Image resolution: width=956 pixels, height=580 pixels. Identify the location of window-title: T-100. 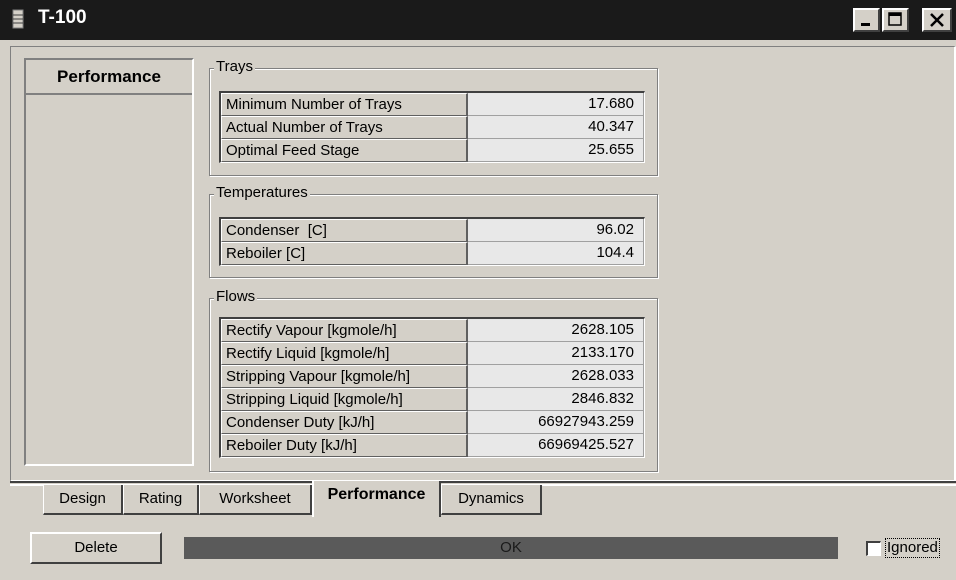
(62, 17).